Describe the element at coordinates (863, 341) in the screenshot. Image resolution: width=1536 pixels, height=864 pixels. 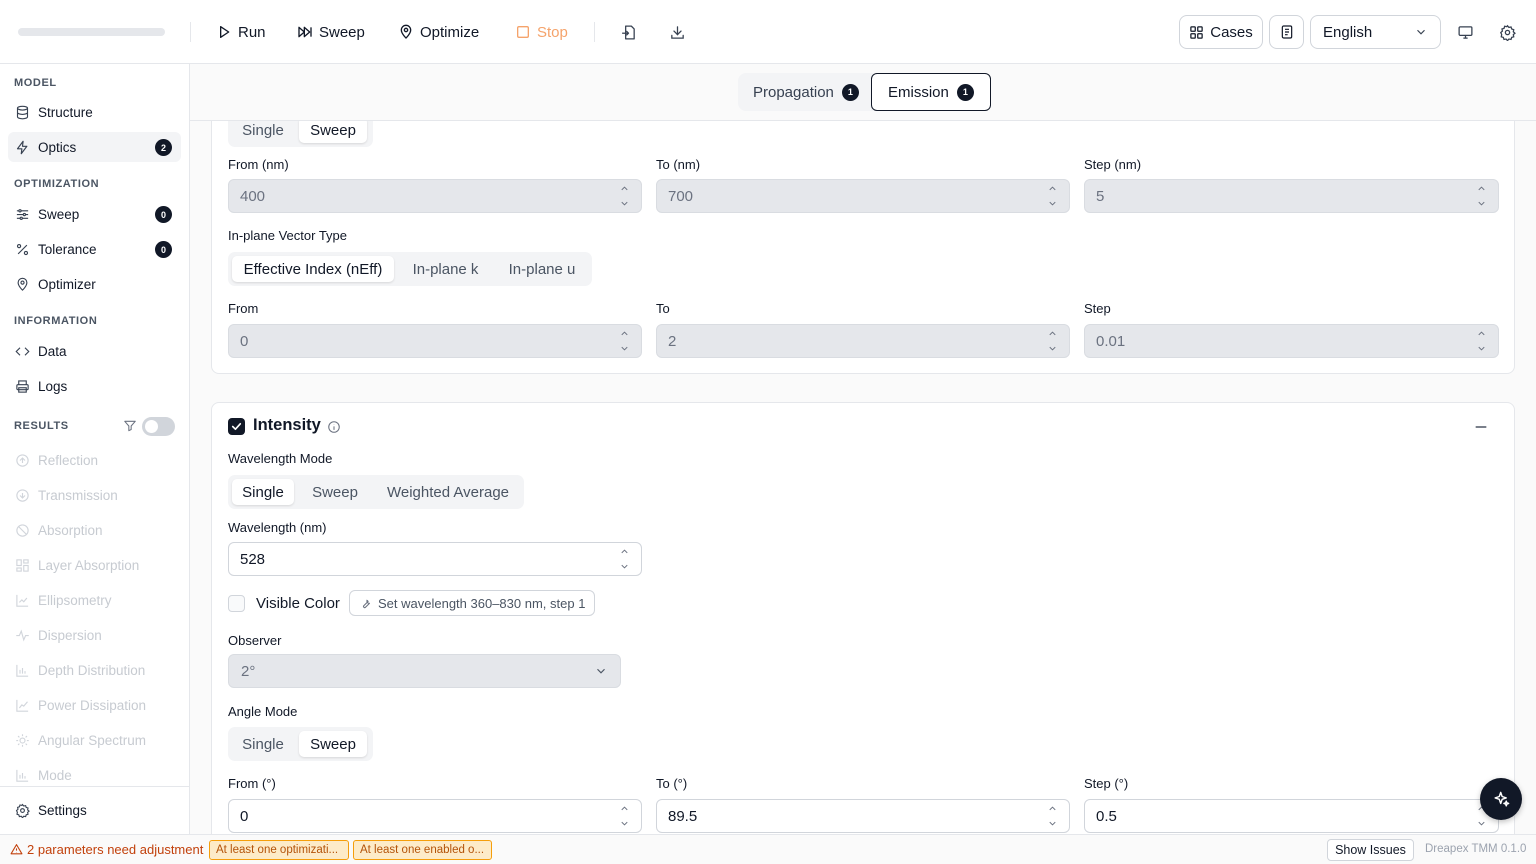
I see `to-input: 2` at that location.